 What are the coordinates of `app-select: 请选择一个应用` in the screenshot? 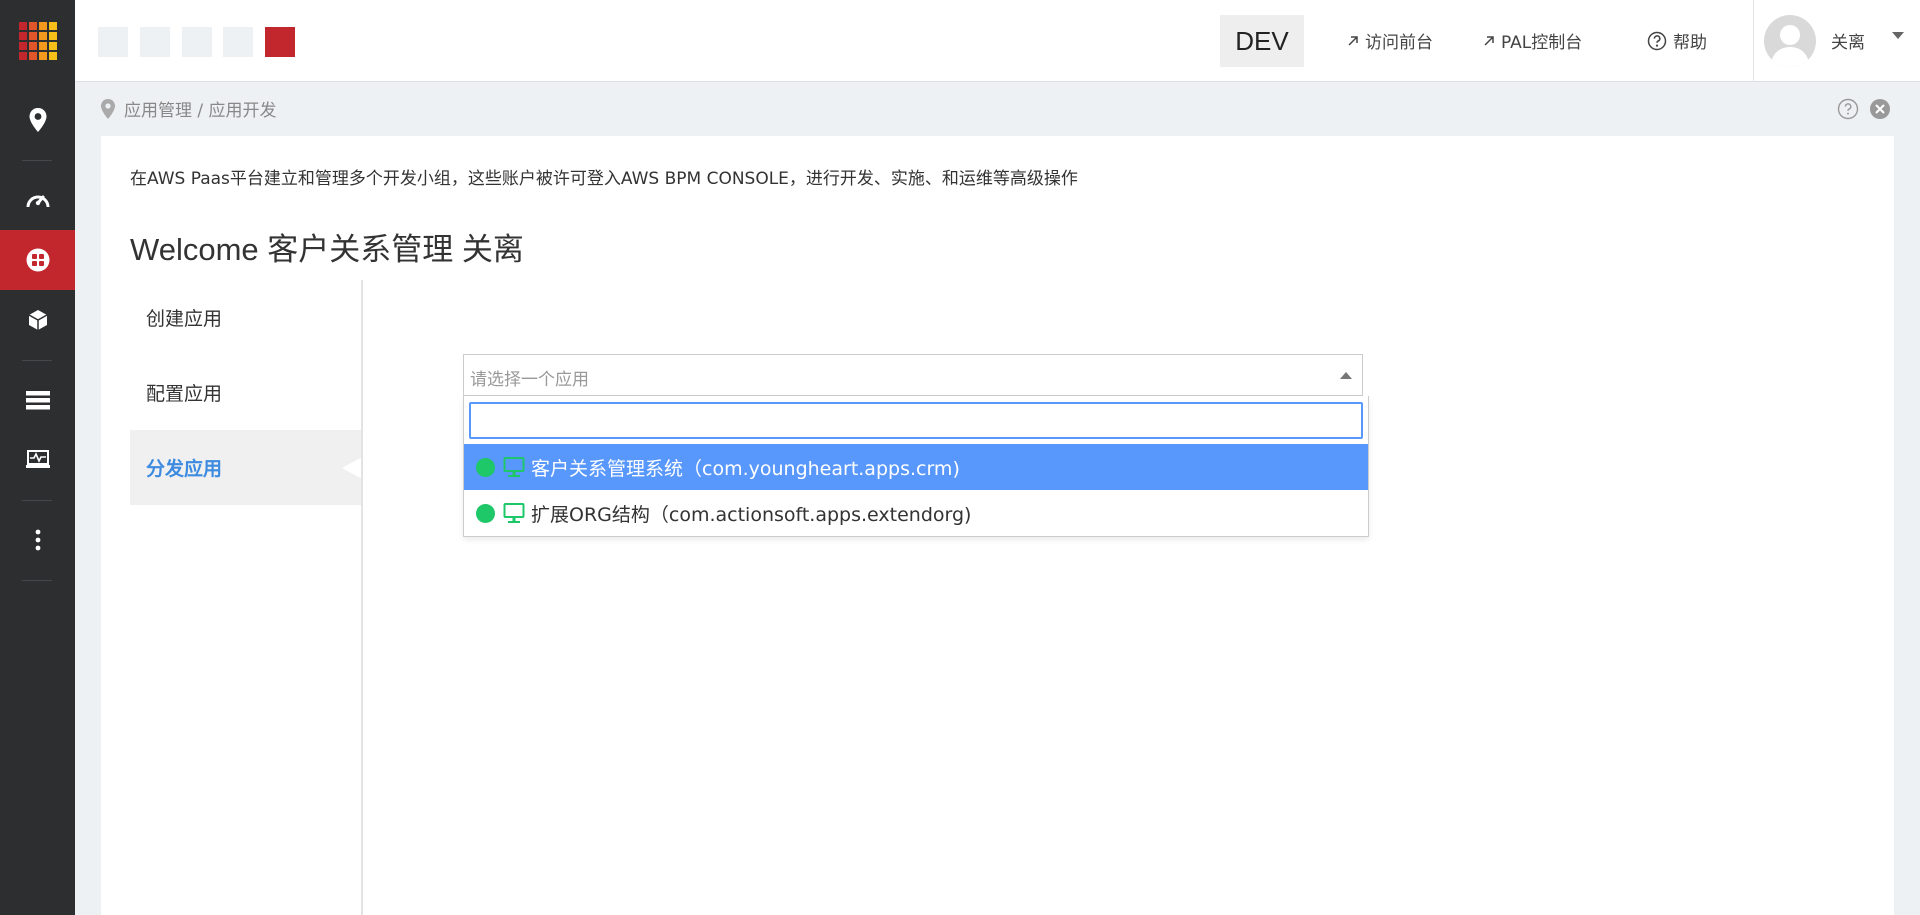 It's located at (913, 375).